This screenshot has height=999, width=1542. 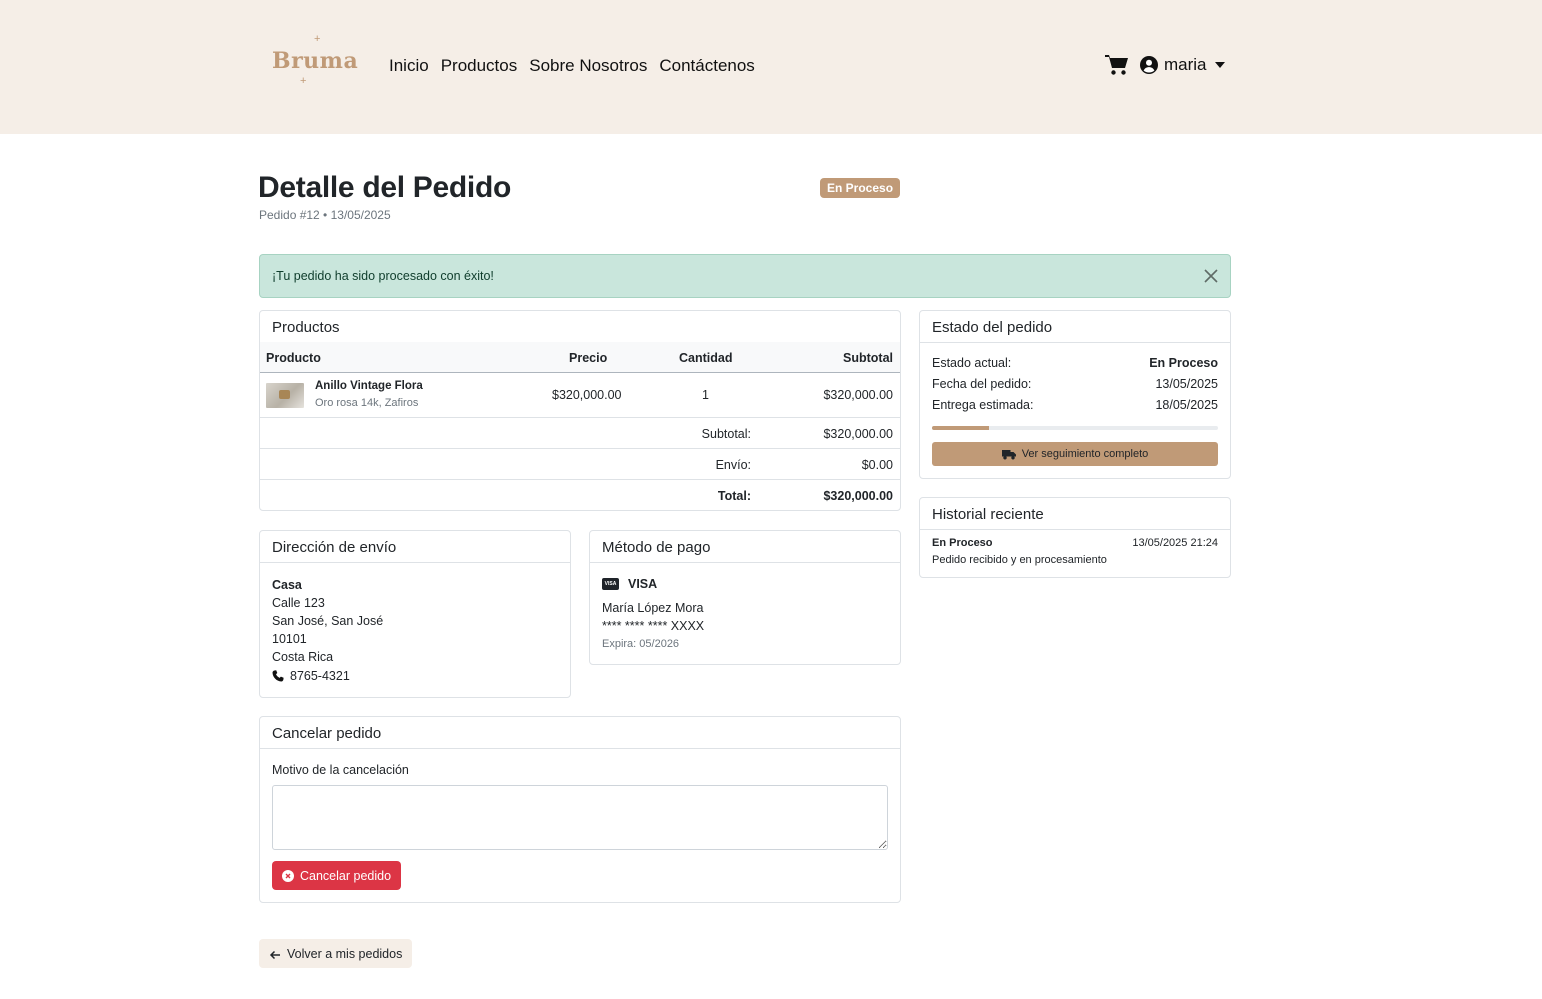 What do you see at coordinates (293, 358) in the screenshot?
I see `column-header-producto: Producto` at bounding box center [293, 358].